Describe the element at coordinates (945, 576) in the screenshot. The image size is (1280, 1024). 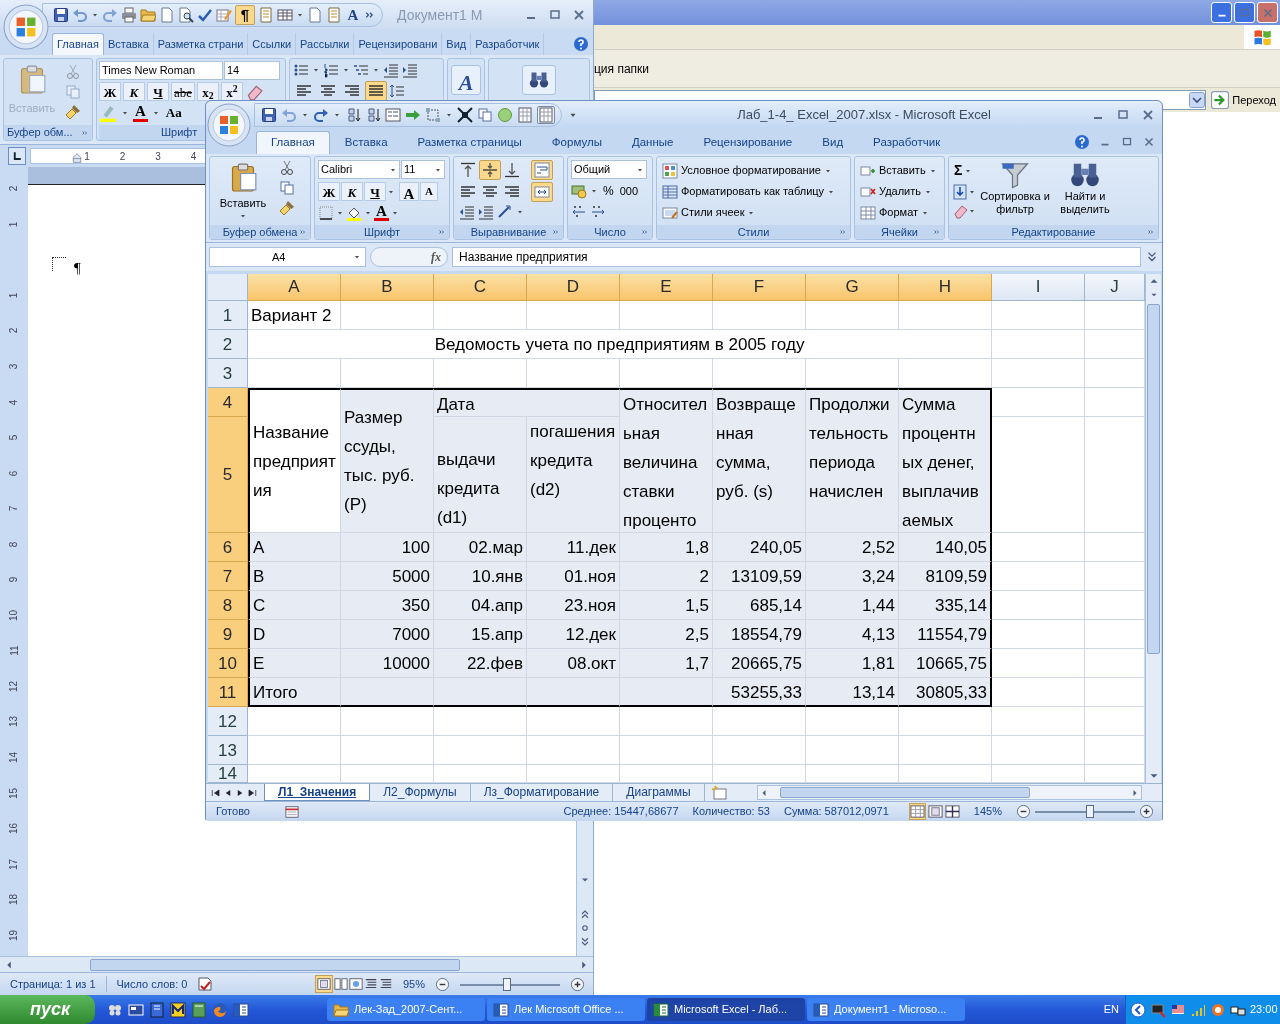
I see `table-cell: 8109,59` at that location.